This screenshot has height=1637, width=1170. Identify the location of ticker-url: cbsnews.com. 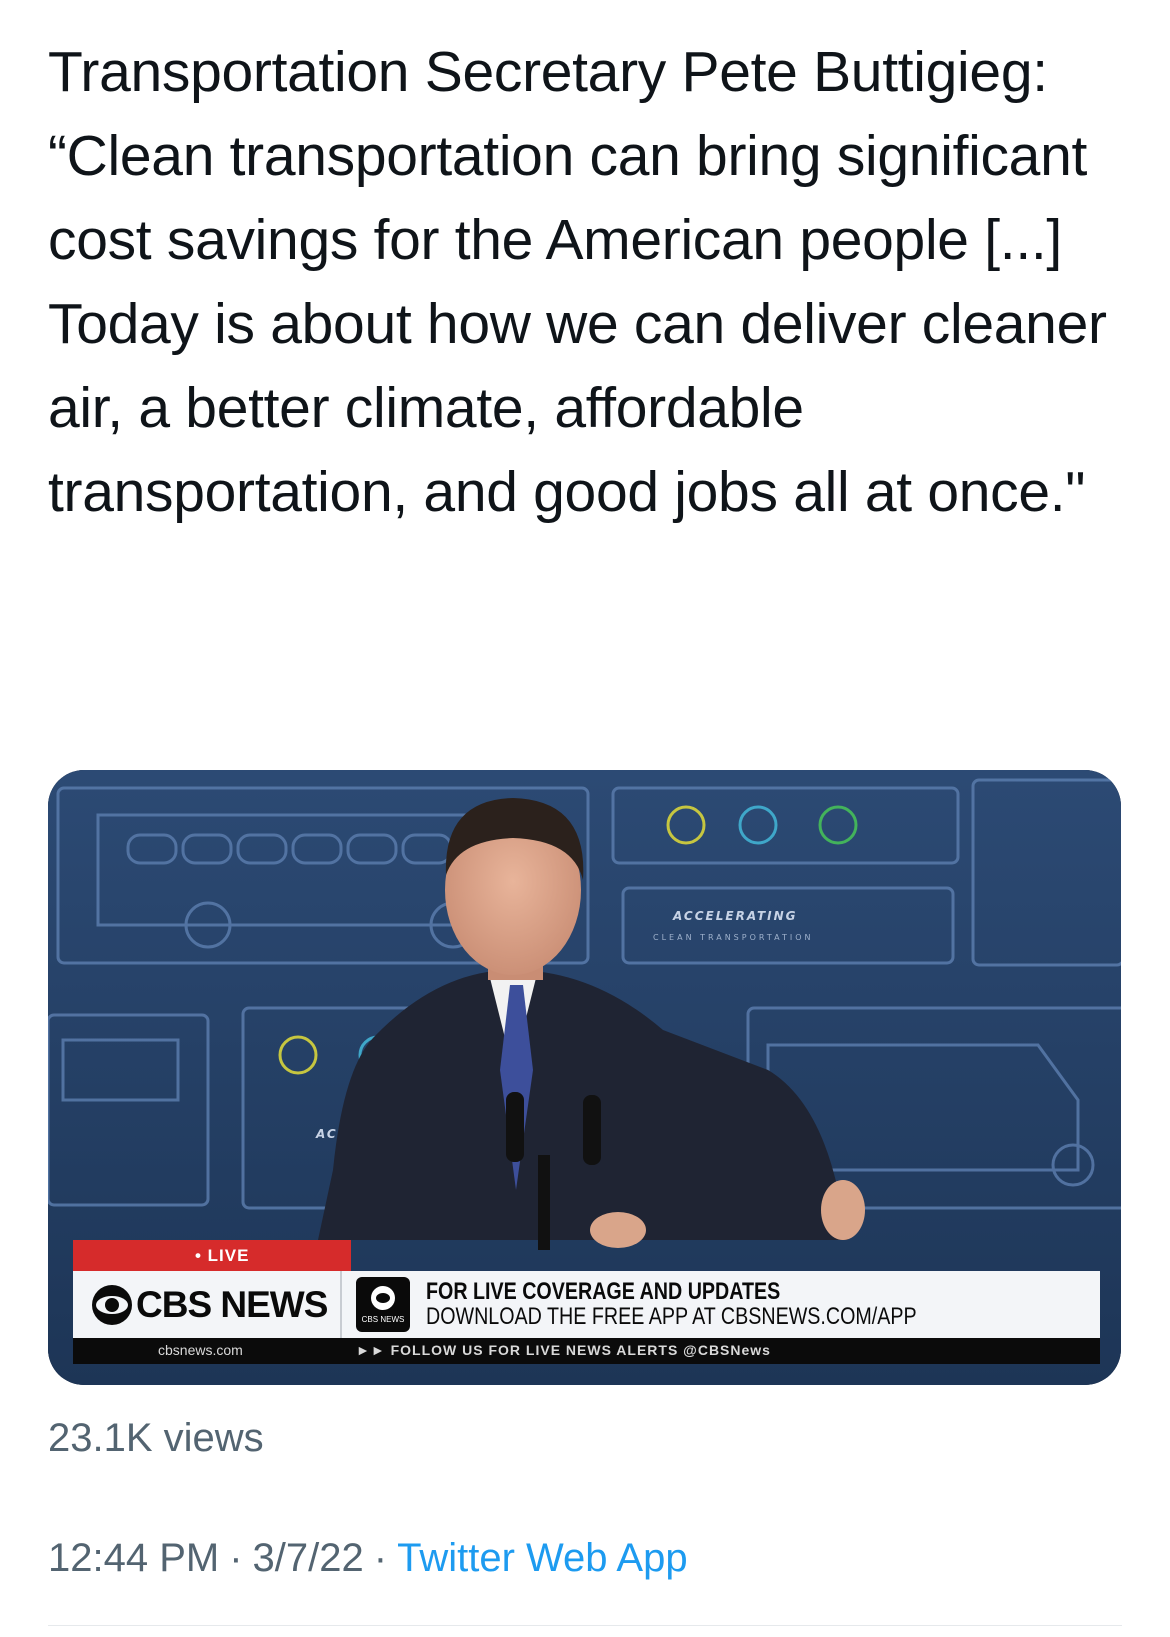
(200, 1350).